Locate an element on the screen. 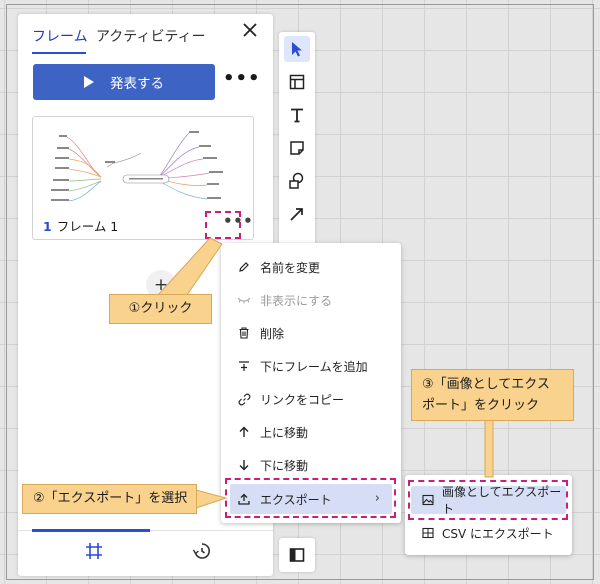 The height and width of the screenshot is (584, 600). arrow-down-icon is located at coordinates (244, 465).